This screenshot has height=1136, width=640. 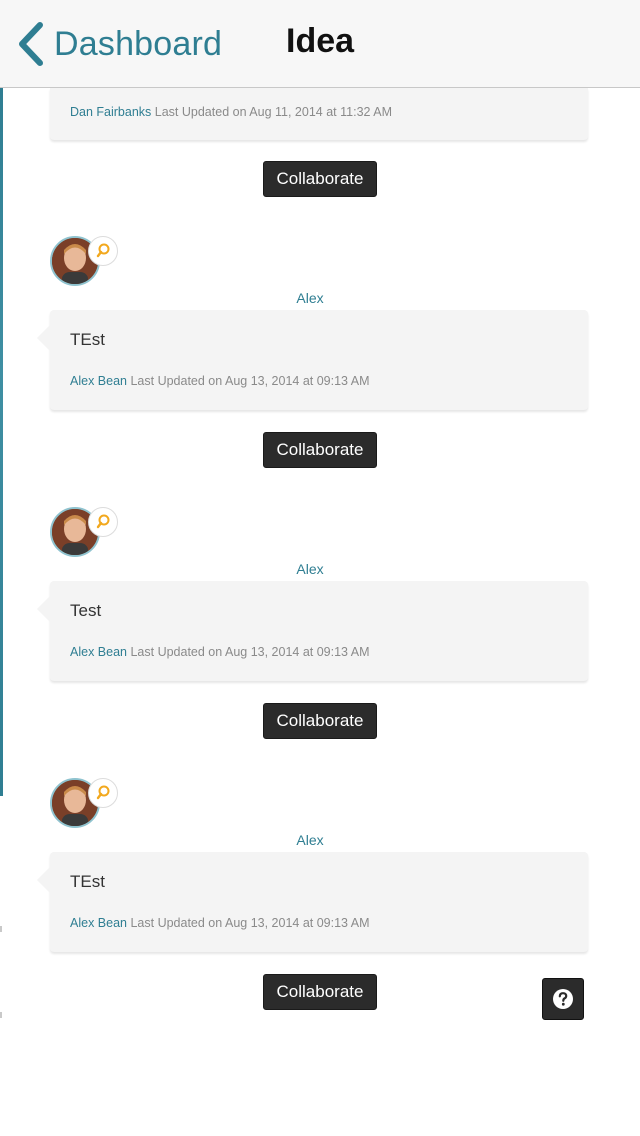 I want to click on nav-bar: Dashboard Idea, so click(x=320, y=44).